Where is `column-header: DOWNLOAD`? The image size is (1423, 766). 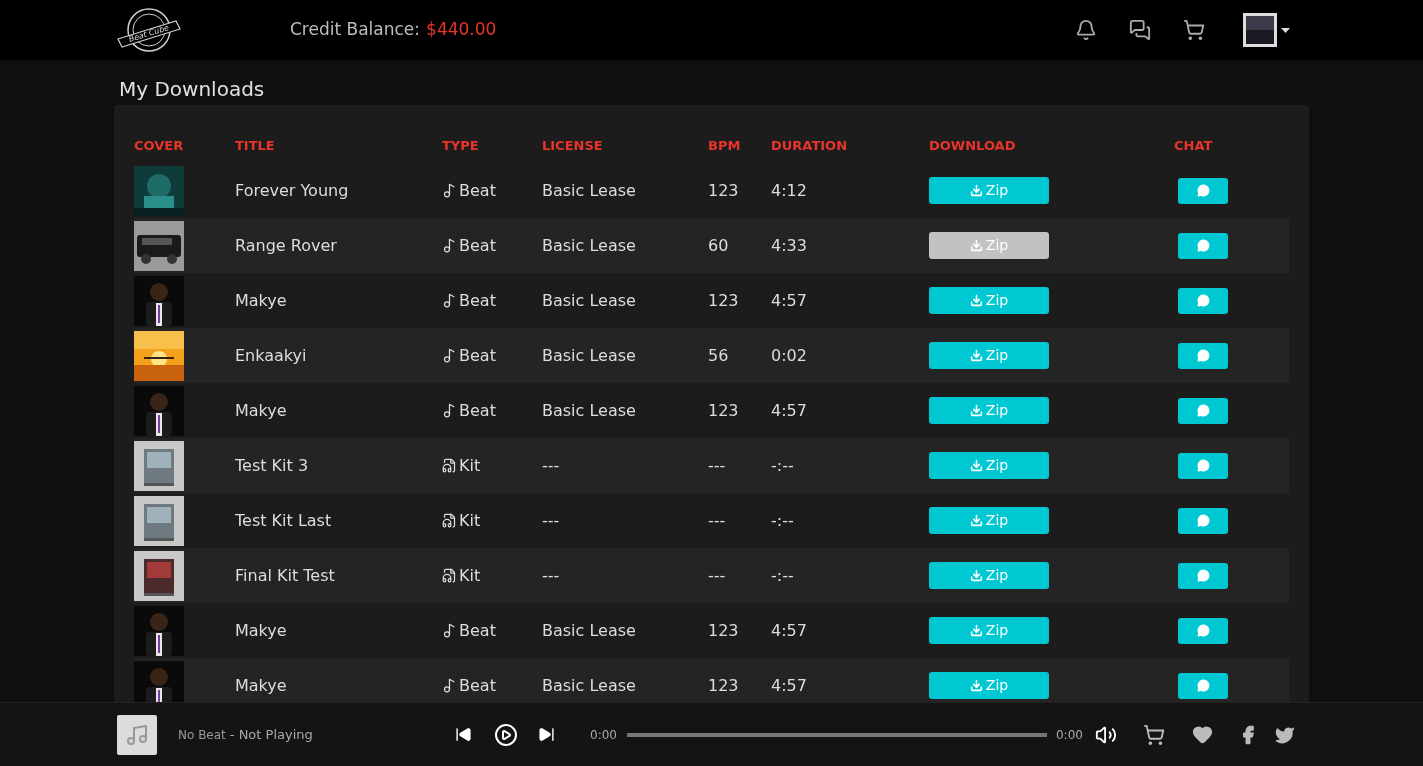
column-header: DOWNLOAD is located at coordinates (972, 146).